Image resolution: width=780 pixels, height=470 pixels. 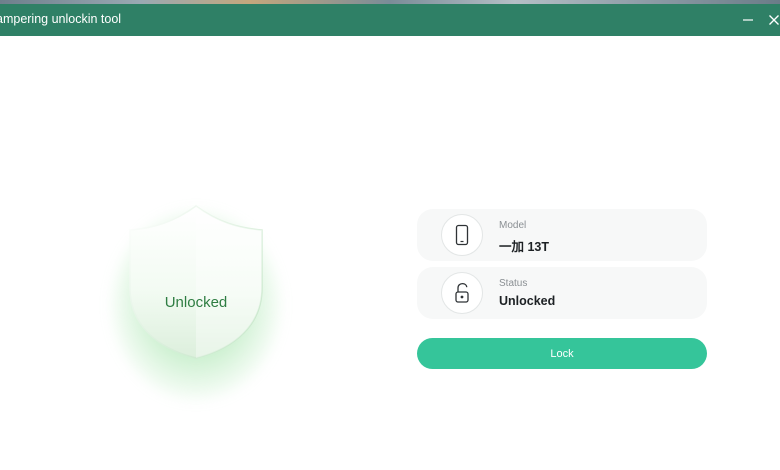 I want to click on model-icon-circle, so click(x=462, y=235).